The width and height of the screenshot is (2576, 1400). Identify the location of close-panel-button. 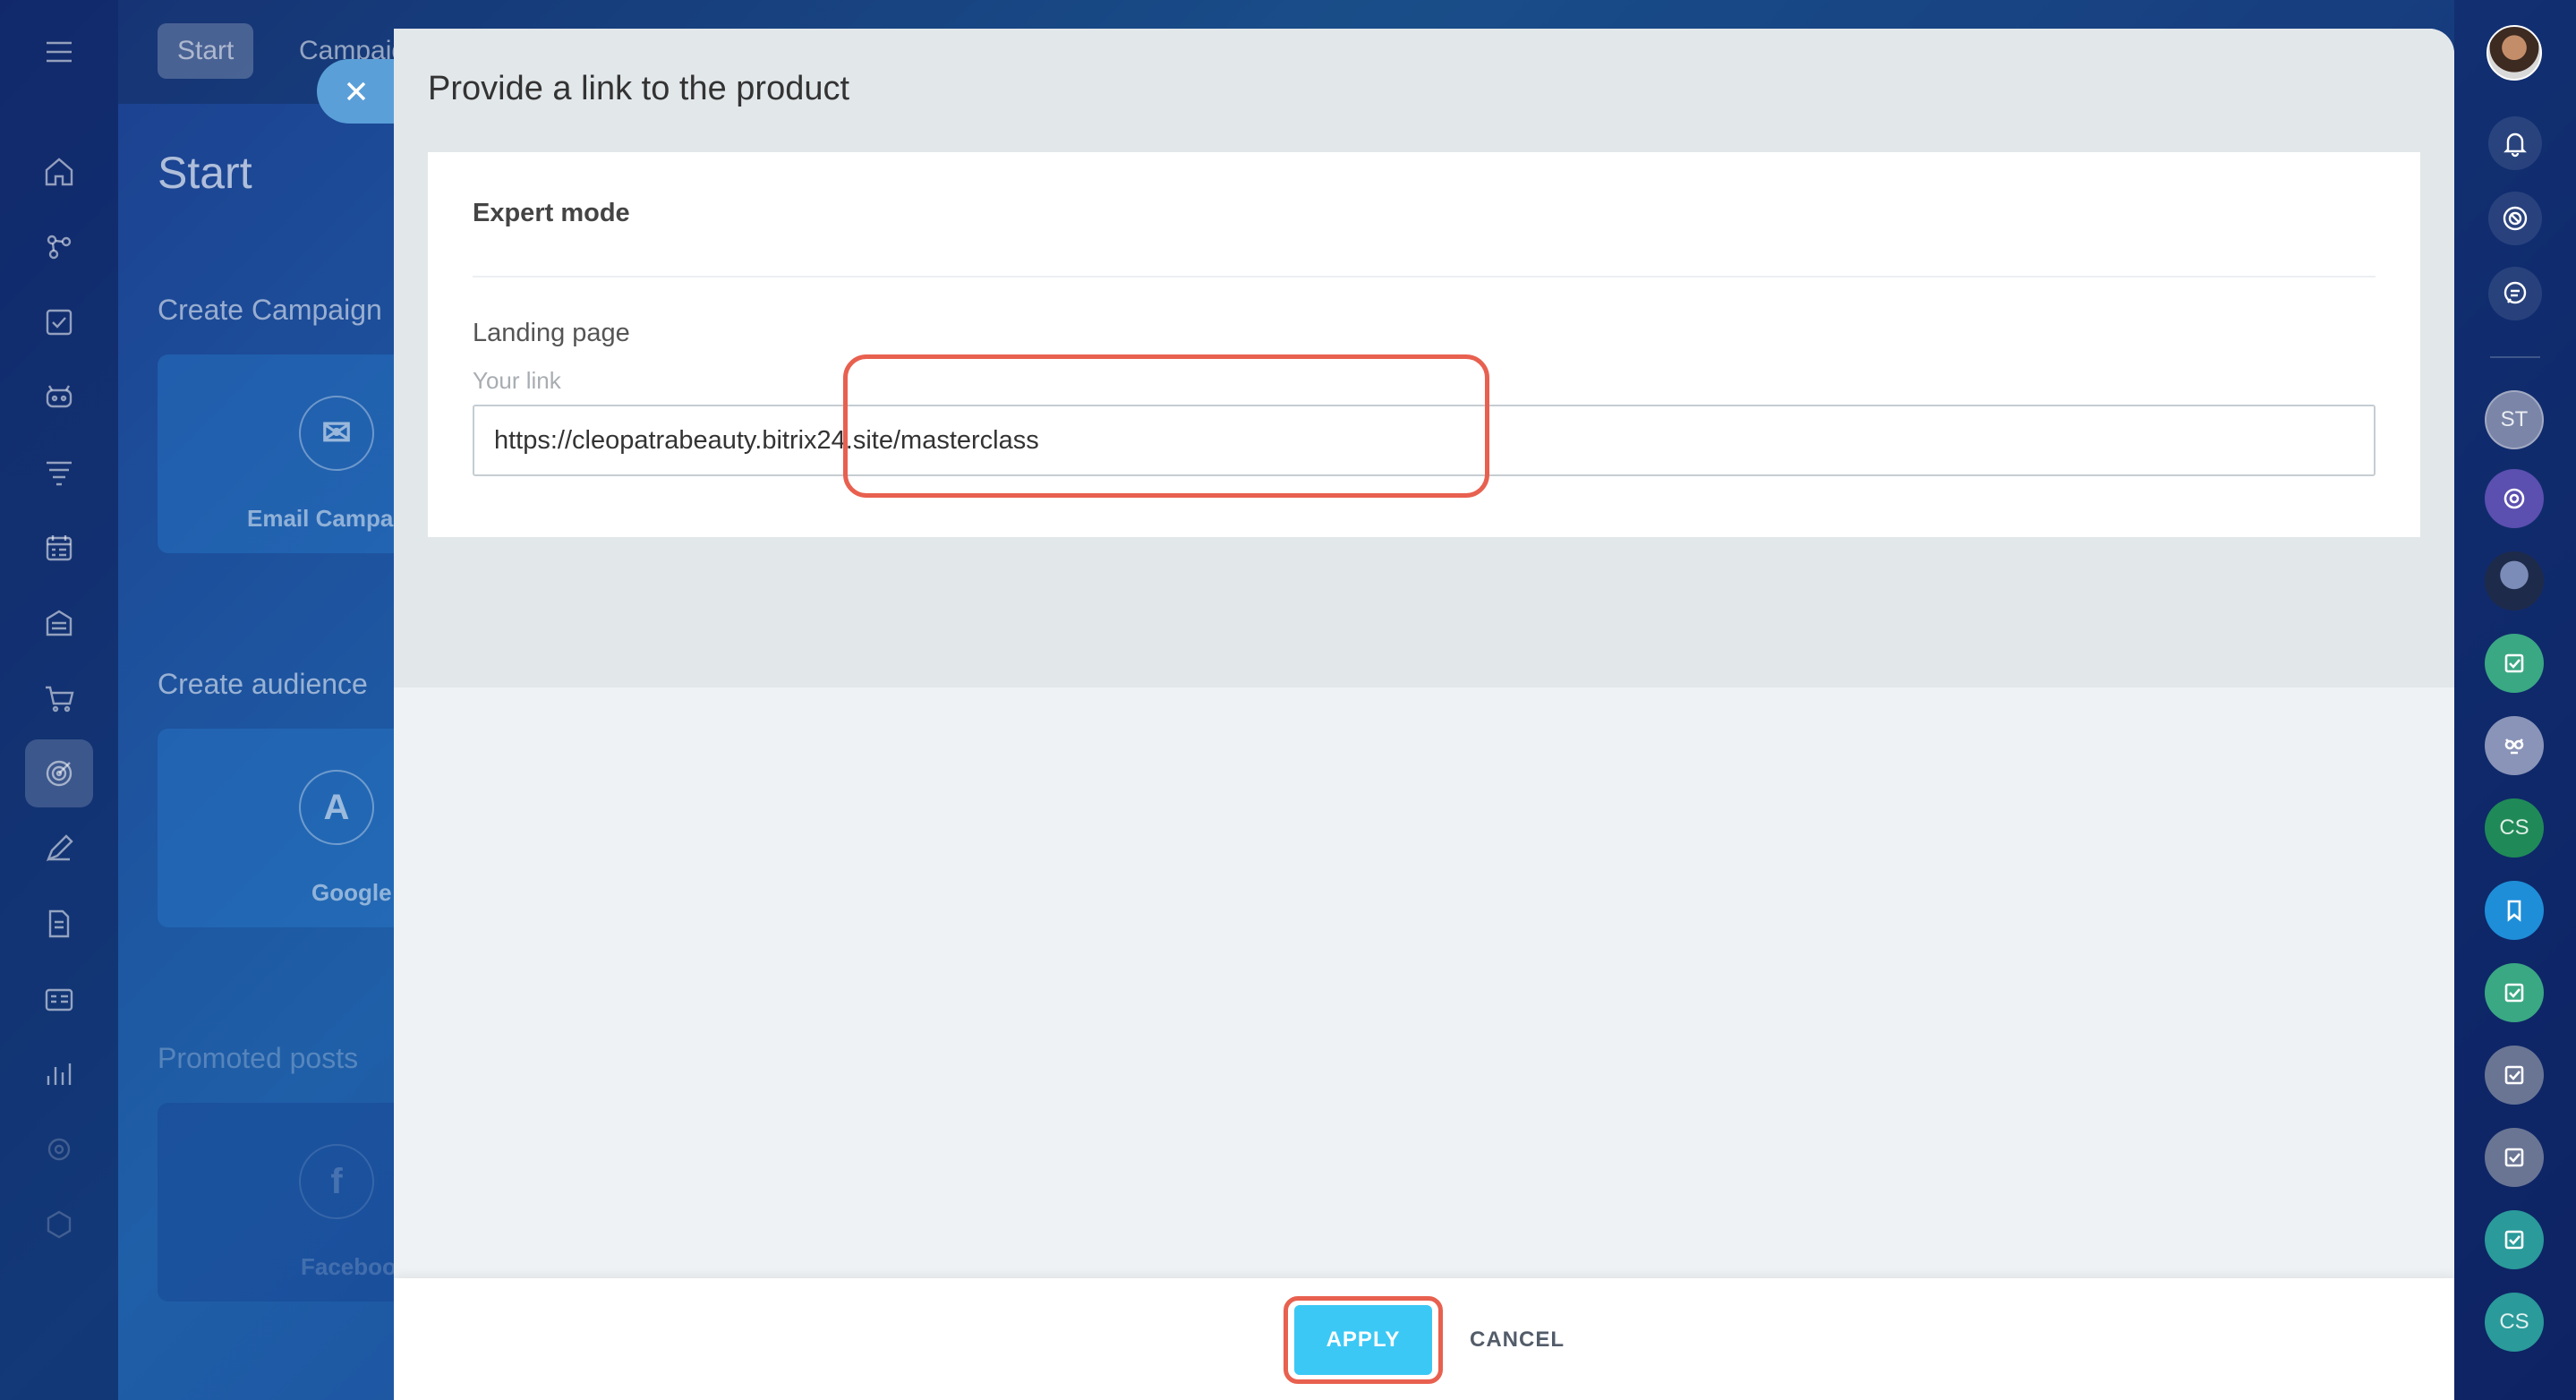
(358, 91).